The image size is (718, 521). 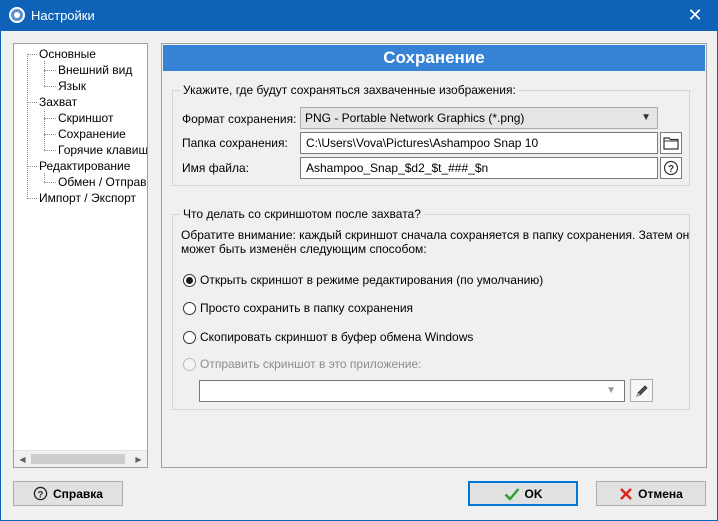 What do you see at coordinates (87, 198) in the screenshot?
I see `tree-item-import-export: Импорт / Экспорт` at bounding box center [87, 198].